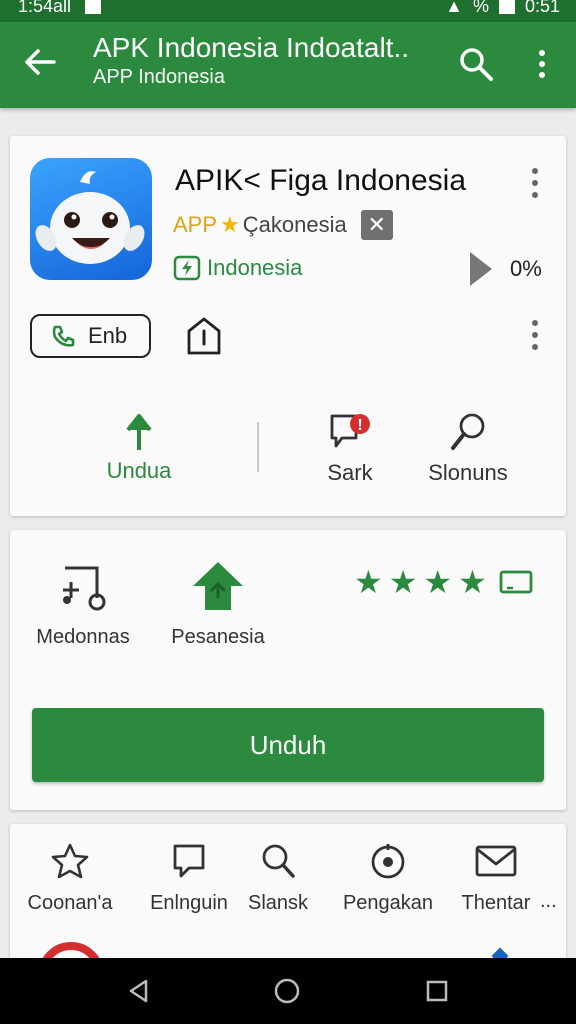 Image resolution: width=576 pixels, height=1024 pixels. Describe the element at coordinates (288, 745) in the screenshot. I see `install-button: Unduh` at that location.